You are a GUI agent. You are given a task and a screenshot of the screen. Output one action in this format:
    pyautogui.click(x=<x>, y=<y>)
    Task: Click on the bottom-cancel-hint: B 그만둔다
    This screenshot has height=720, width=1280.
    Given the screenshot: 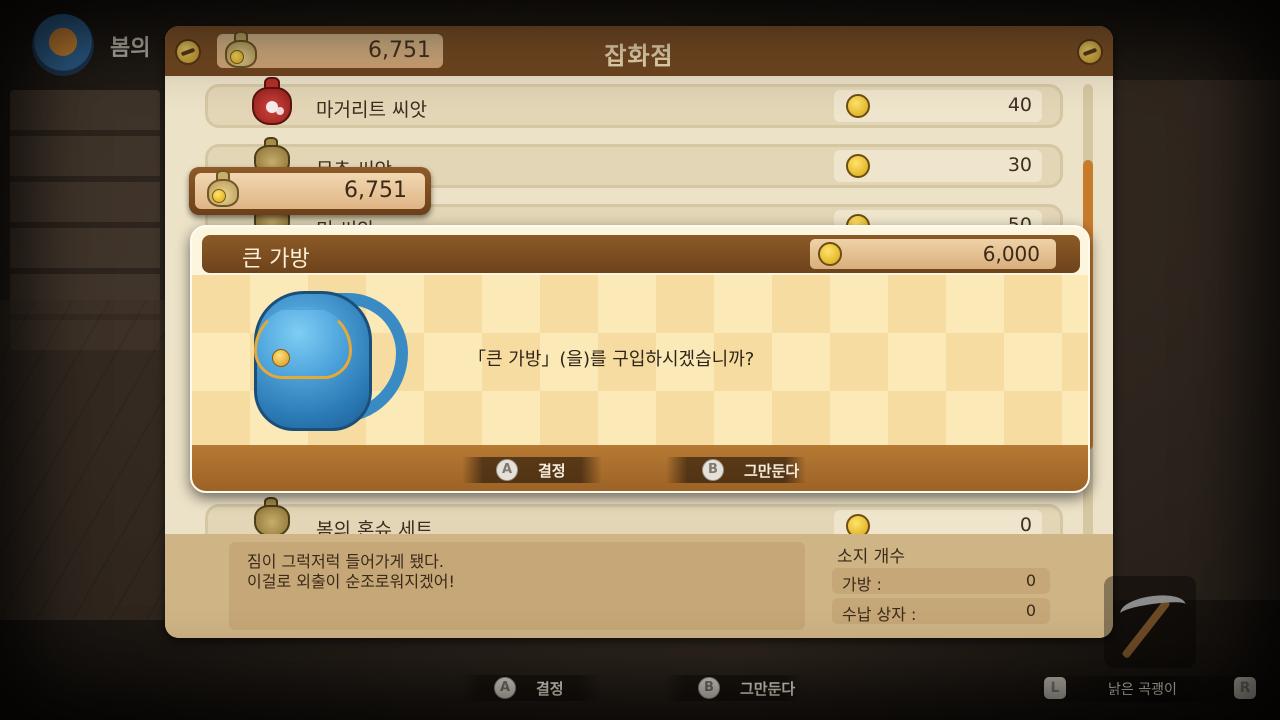 What is the action you would take?
    pyautogui.click(x=734, y=688)
    